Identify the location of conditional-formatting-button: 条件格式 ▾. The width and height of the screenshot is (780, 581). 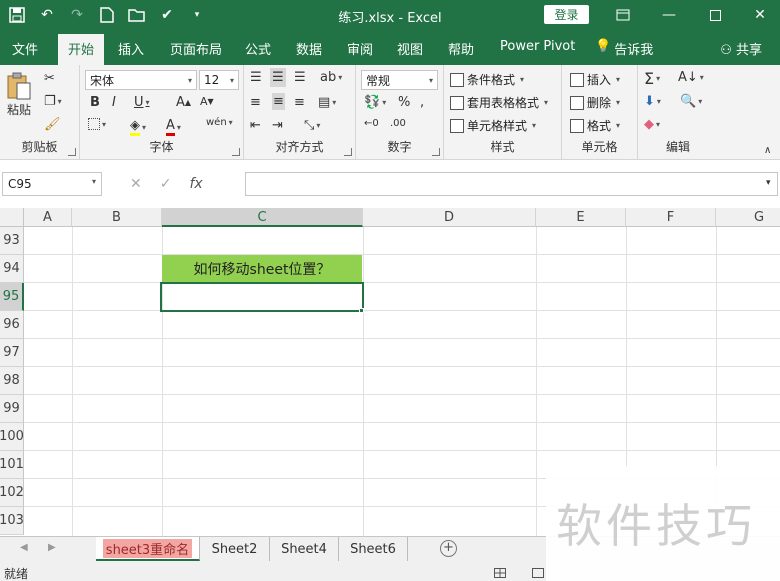
(487, 79).